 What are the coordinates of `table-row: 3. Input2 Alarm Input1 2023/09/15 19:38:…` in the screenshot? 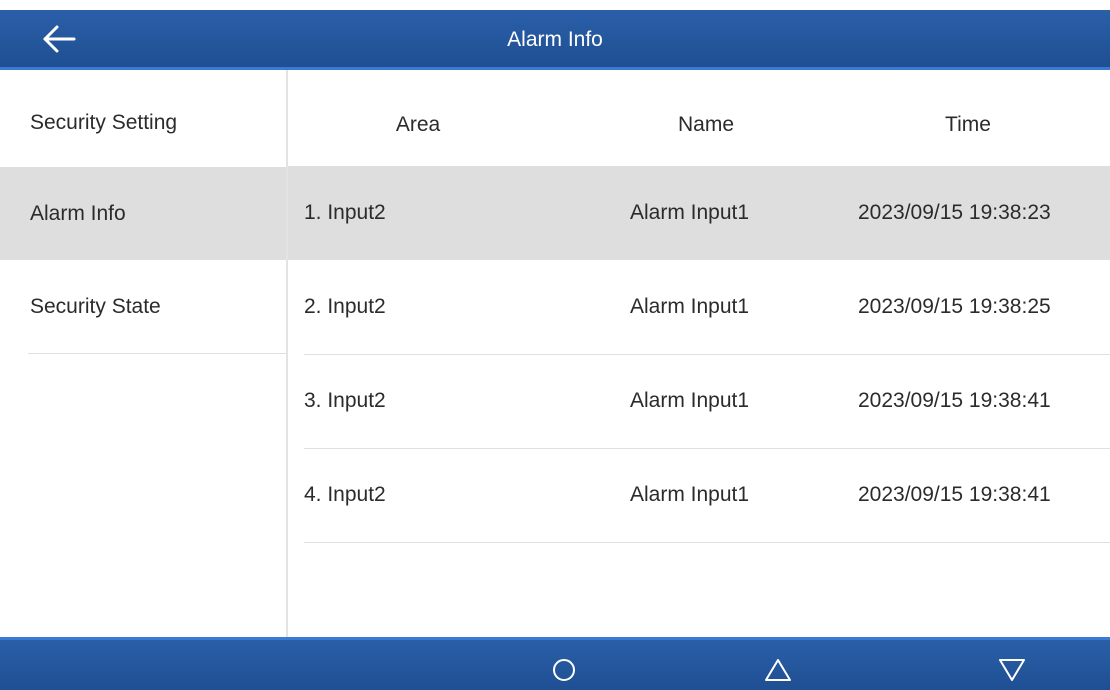 It's located at (699, 401).